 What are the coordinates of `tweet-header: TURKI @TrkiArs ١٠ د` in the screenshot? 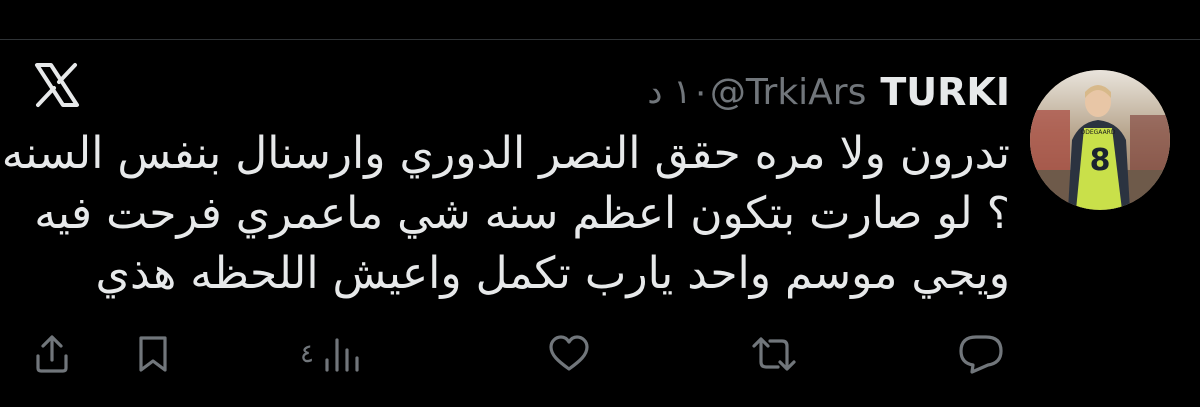 It's located at (828, 92).